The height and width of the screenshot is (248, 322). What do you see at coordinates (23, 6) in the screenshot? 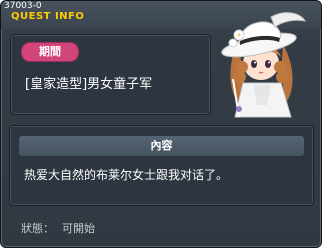
I see `quest-id: 37003-0` at bounding box center [23, 6].